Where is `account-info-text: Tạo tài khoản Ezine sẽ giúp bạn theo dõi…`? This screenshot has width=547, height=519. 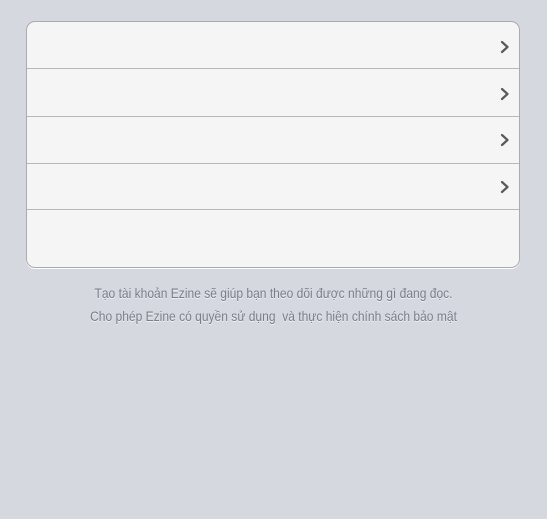
account-info-text: Tạo tài khoản Ezine sẽ giúp bạn theo dõi… is located at coordinates (273, 305).